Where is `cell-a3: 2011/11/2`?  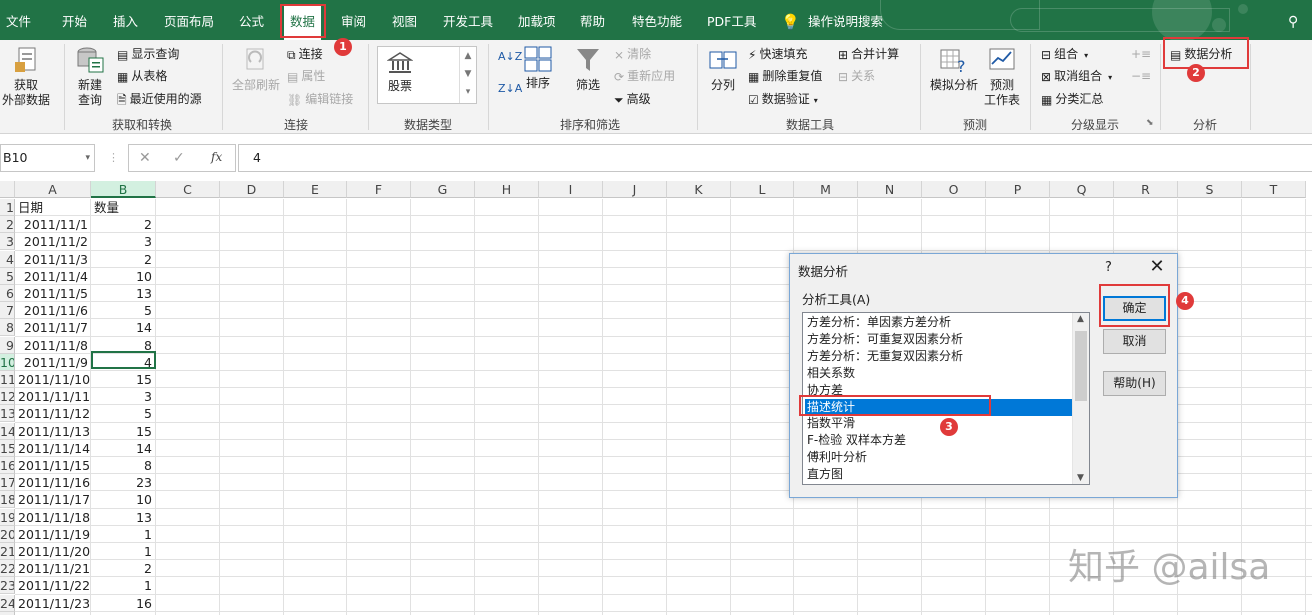
cell-a3: 2011/11/2 is located at coordinates (53, 241).